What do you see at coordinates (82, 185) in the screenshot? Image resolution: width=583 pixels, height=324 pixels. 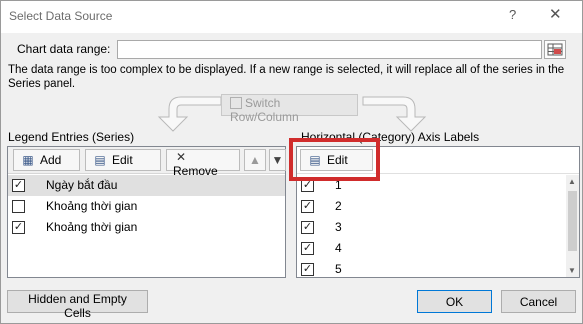 I see `series-label: Ngày bắt đầu` at bounding box center [82, 185].